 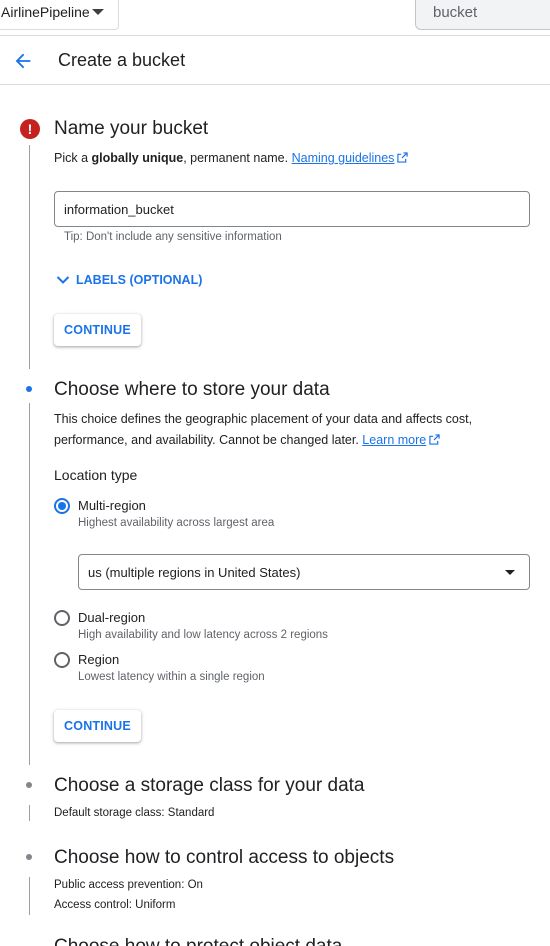 I want to click on chevron-down-icon, so click(x=63, y=280).